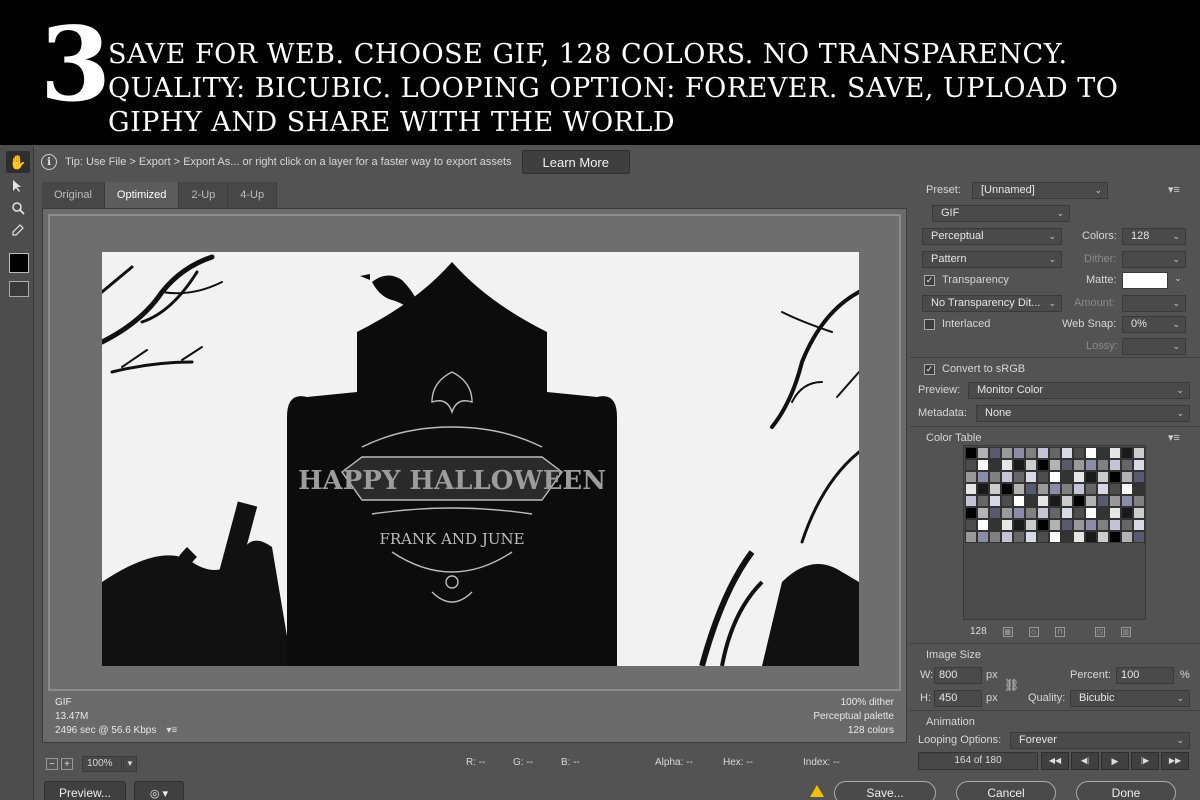  What do you see at coordinates (1007, 631) in the screenshot?
I see `web-shift-icon: ▦` at bounding box center [1007, 631].